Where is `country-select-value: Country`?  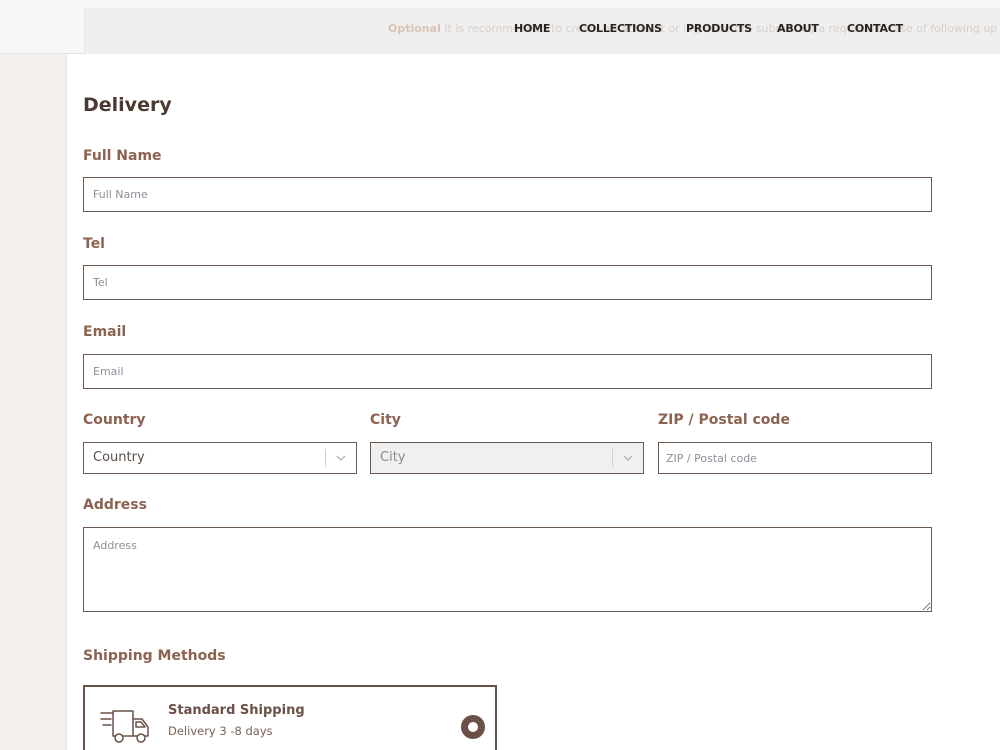 country-select-value: Country is located at coordinates (119, 457).